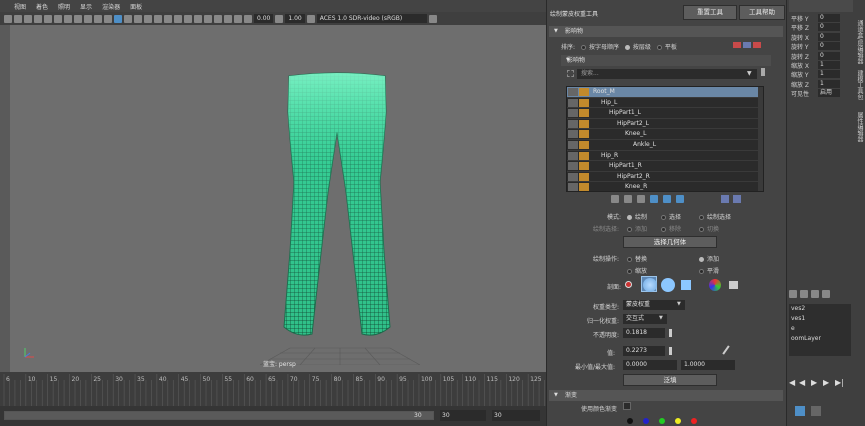  What do you see at coordinates (709, 228) in the screenshot?
I see `paint-select-toggle-radio: 切换` at bounding box center [709, 228].